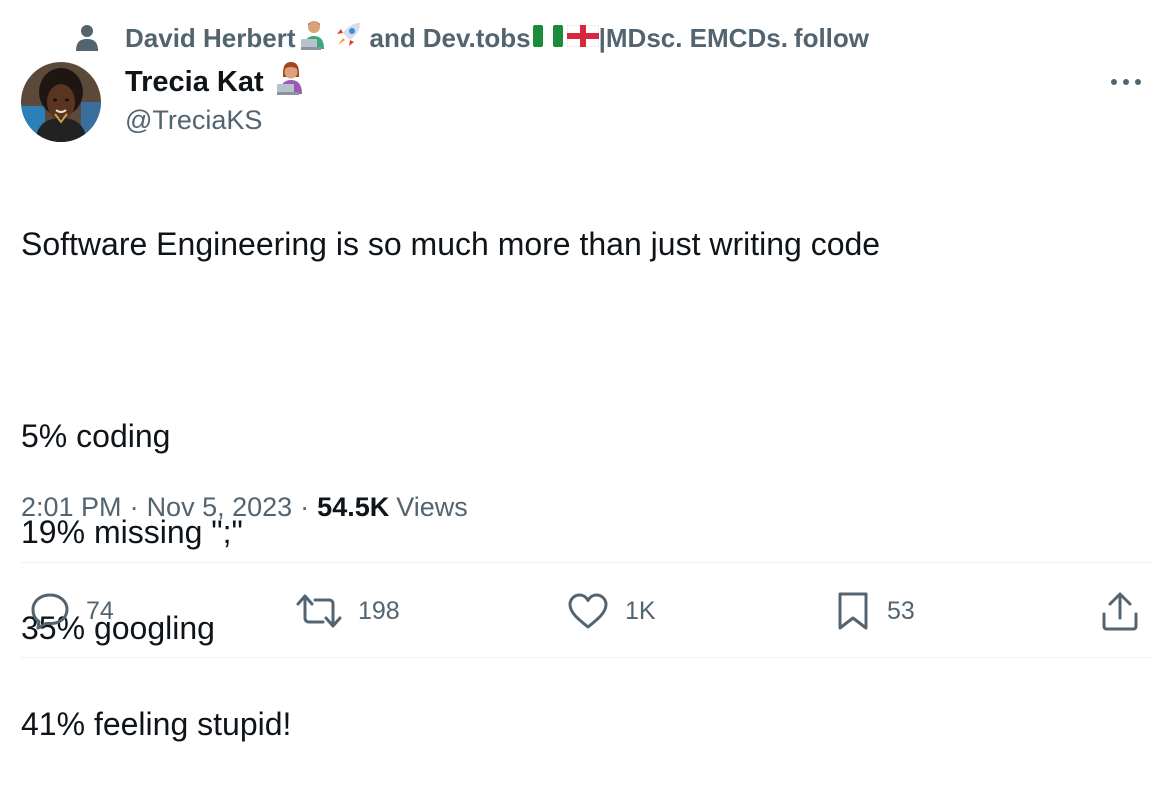 This screenshot has height=796, width=1162. Describe the element at coordinates (156, 724) in the screenshot. I see `tweet-line: 41% feeling stupid!` at that location.